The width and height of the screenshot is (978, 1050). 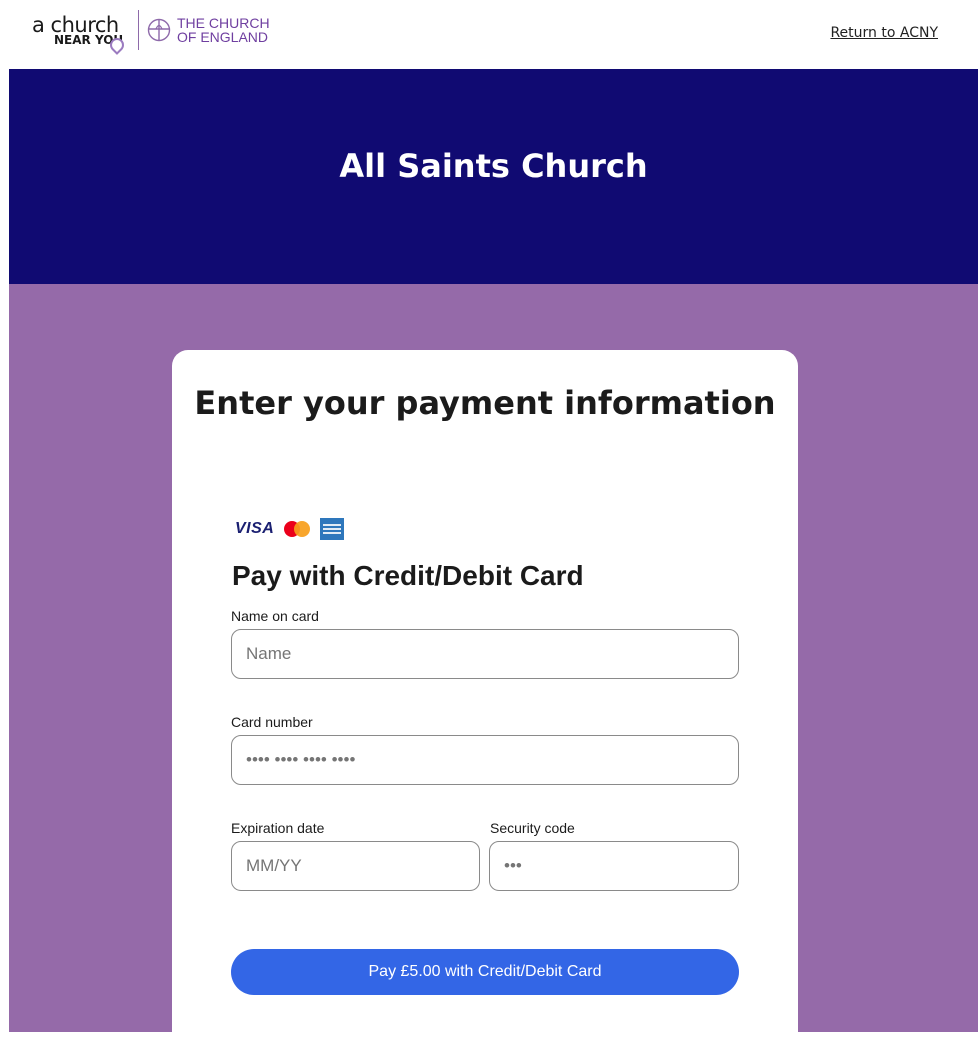 What do you see at coordinates (138, 30) in the screenshot?
I see `logo-divider` at bounding box center [138, 30].